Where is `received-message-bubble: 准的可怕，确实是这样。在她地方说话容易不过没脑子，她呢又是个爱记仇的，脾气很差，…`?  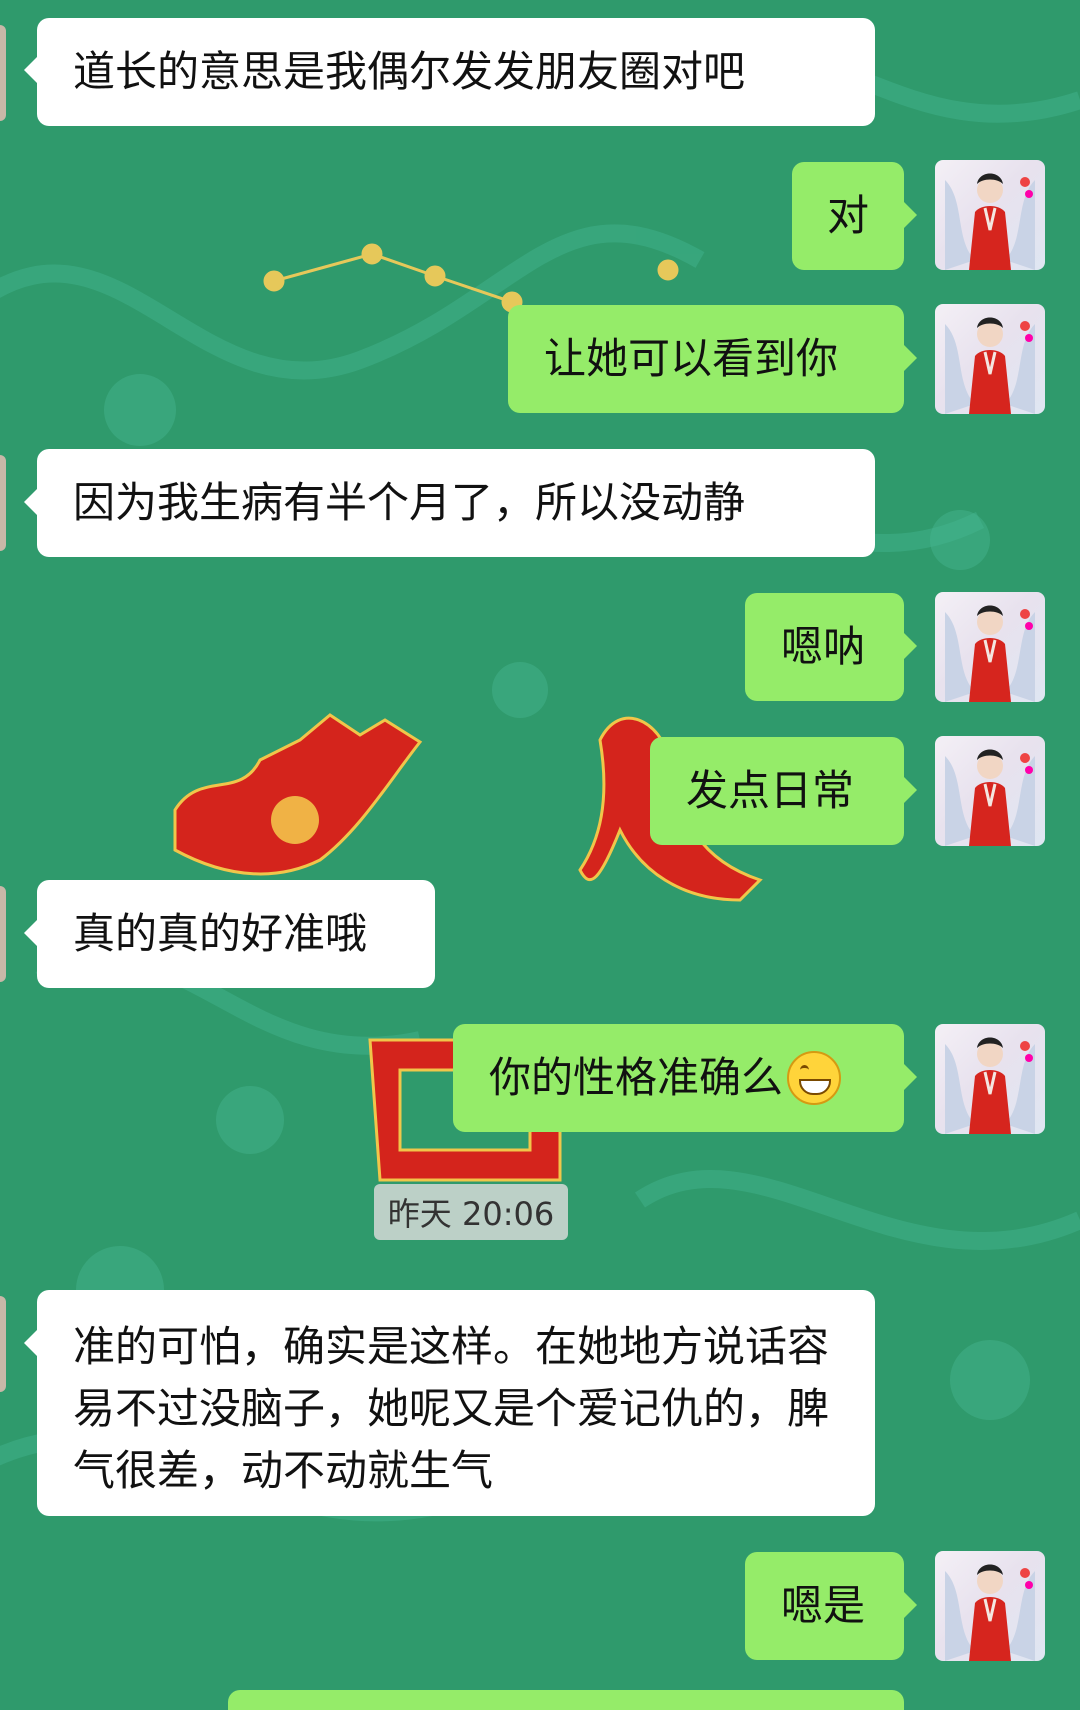 received-message-bubble: 准的可怕，确实是这样。在她地方说话容易不过没脑子，她呢又是个爱记仇的，脾气很差，… is located at coordinates (456, 1403).